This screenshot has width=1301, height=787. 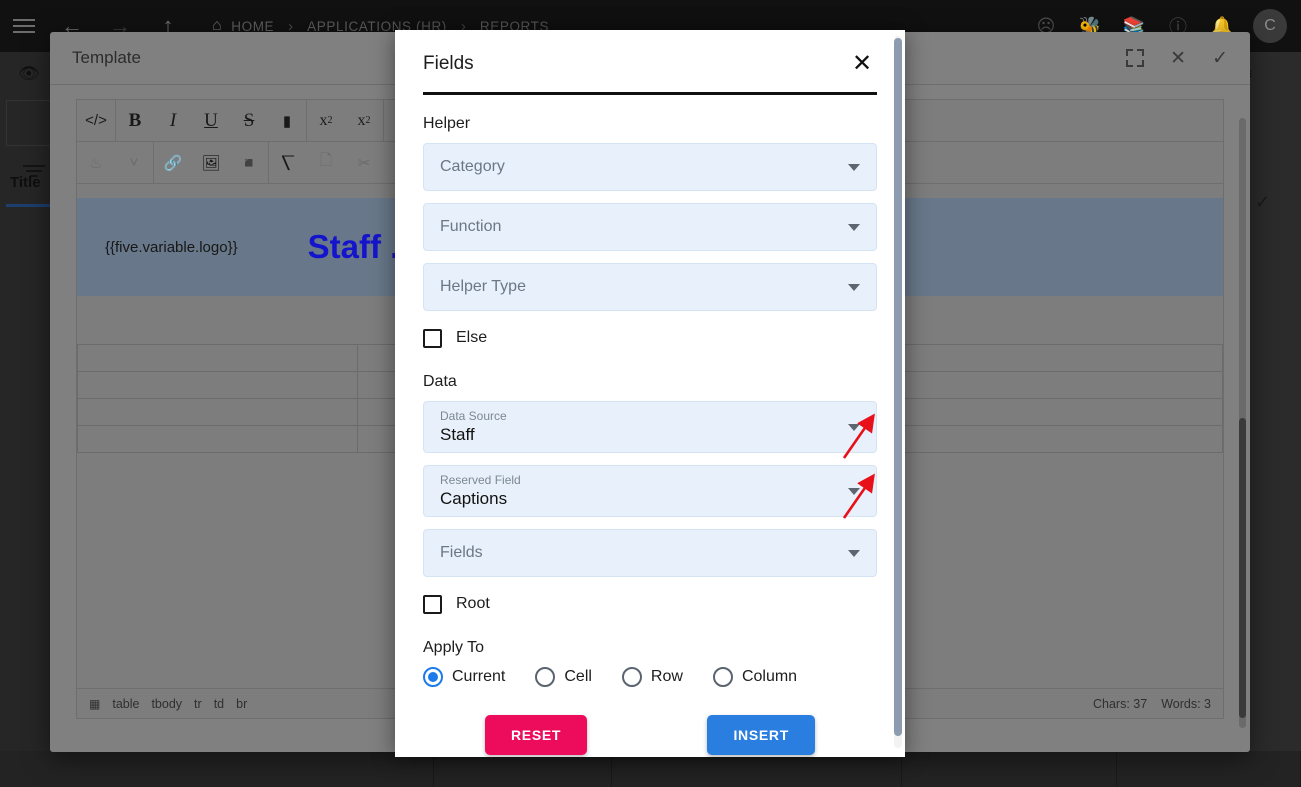 I want to click on dialog-title: Fields, so click(x=448, y=63).